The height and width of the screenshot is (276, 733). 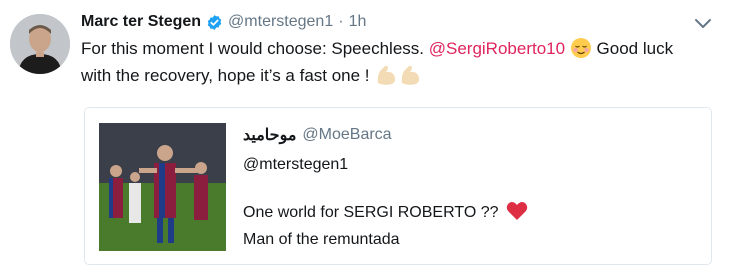 I want to click on quoted-reply-to: @mterstegen1, so click(x=295, y=165).